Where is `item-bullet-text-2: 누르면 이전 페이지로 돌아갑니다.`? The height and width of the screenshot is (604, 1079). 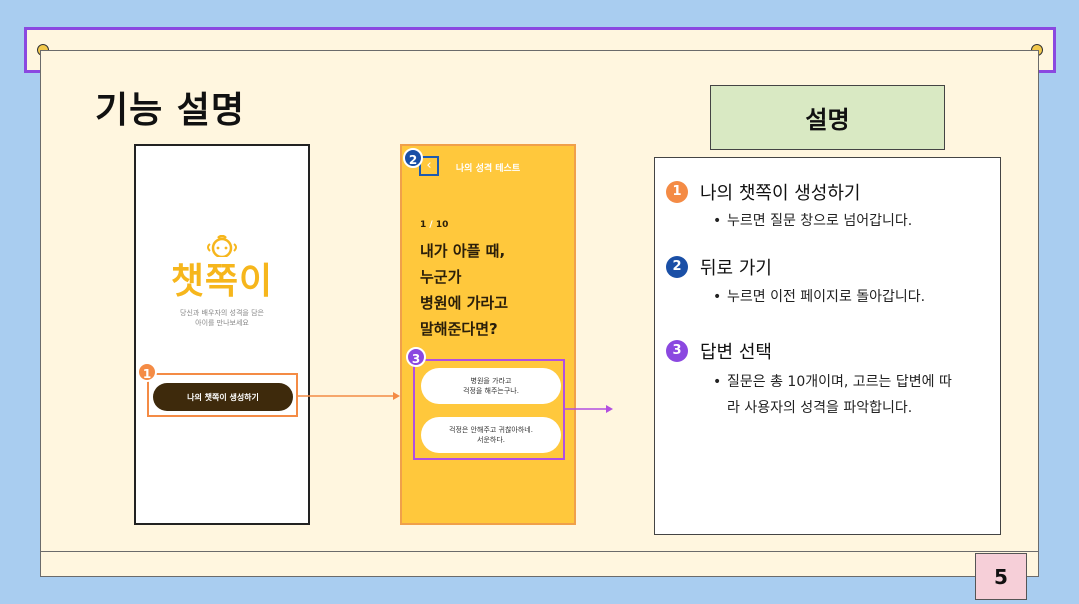
item-bullet-text-2: 누르면 이전 페이지로 돌아갑니다. is located at coordinates (826, 297).